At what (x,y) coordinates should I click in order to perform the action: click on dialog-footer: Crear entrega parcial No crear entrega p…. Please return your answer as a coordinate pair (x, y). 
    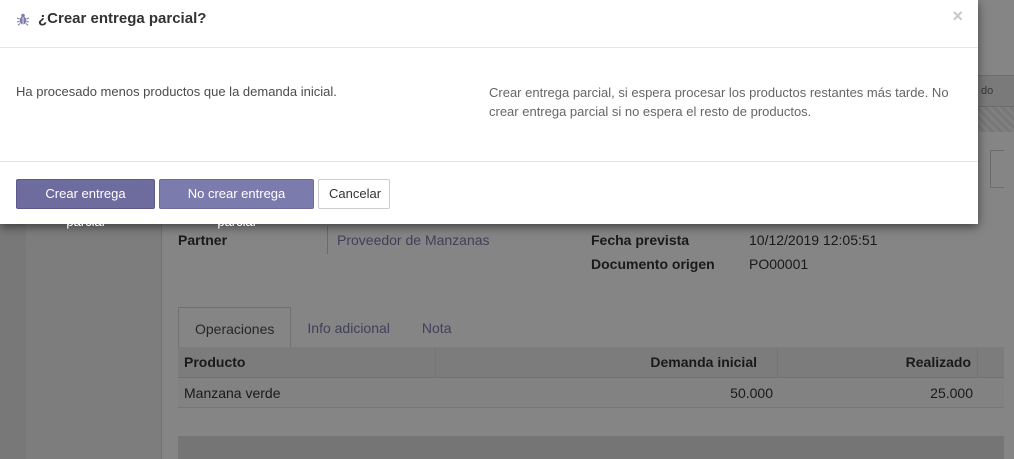
    Looking at the image, I should click on (489, 195).